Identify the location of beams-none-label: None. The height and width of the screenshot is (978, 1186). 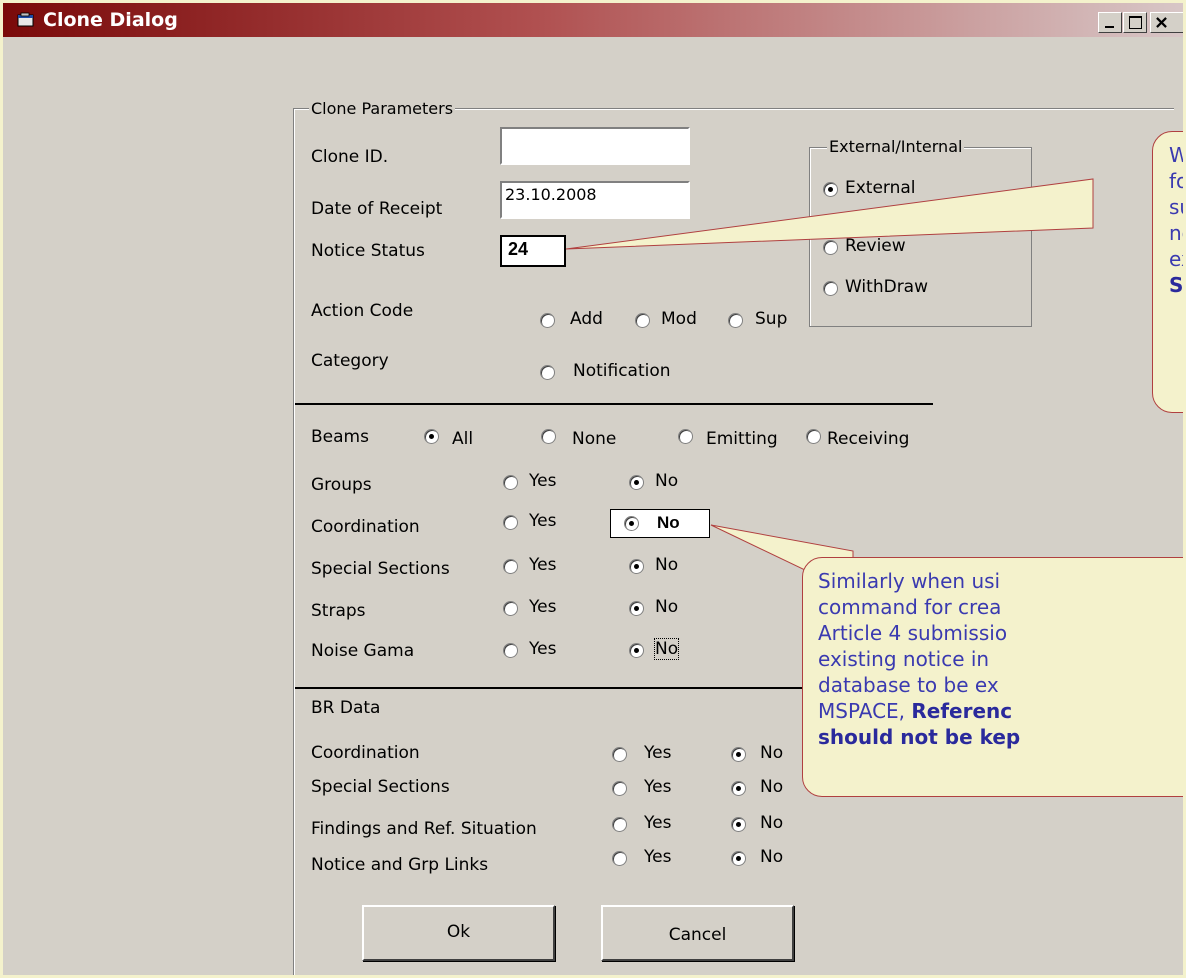
(594, 439).